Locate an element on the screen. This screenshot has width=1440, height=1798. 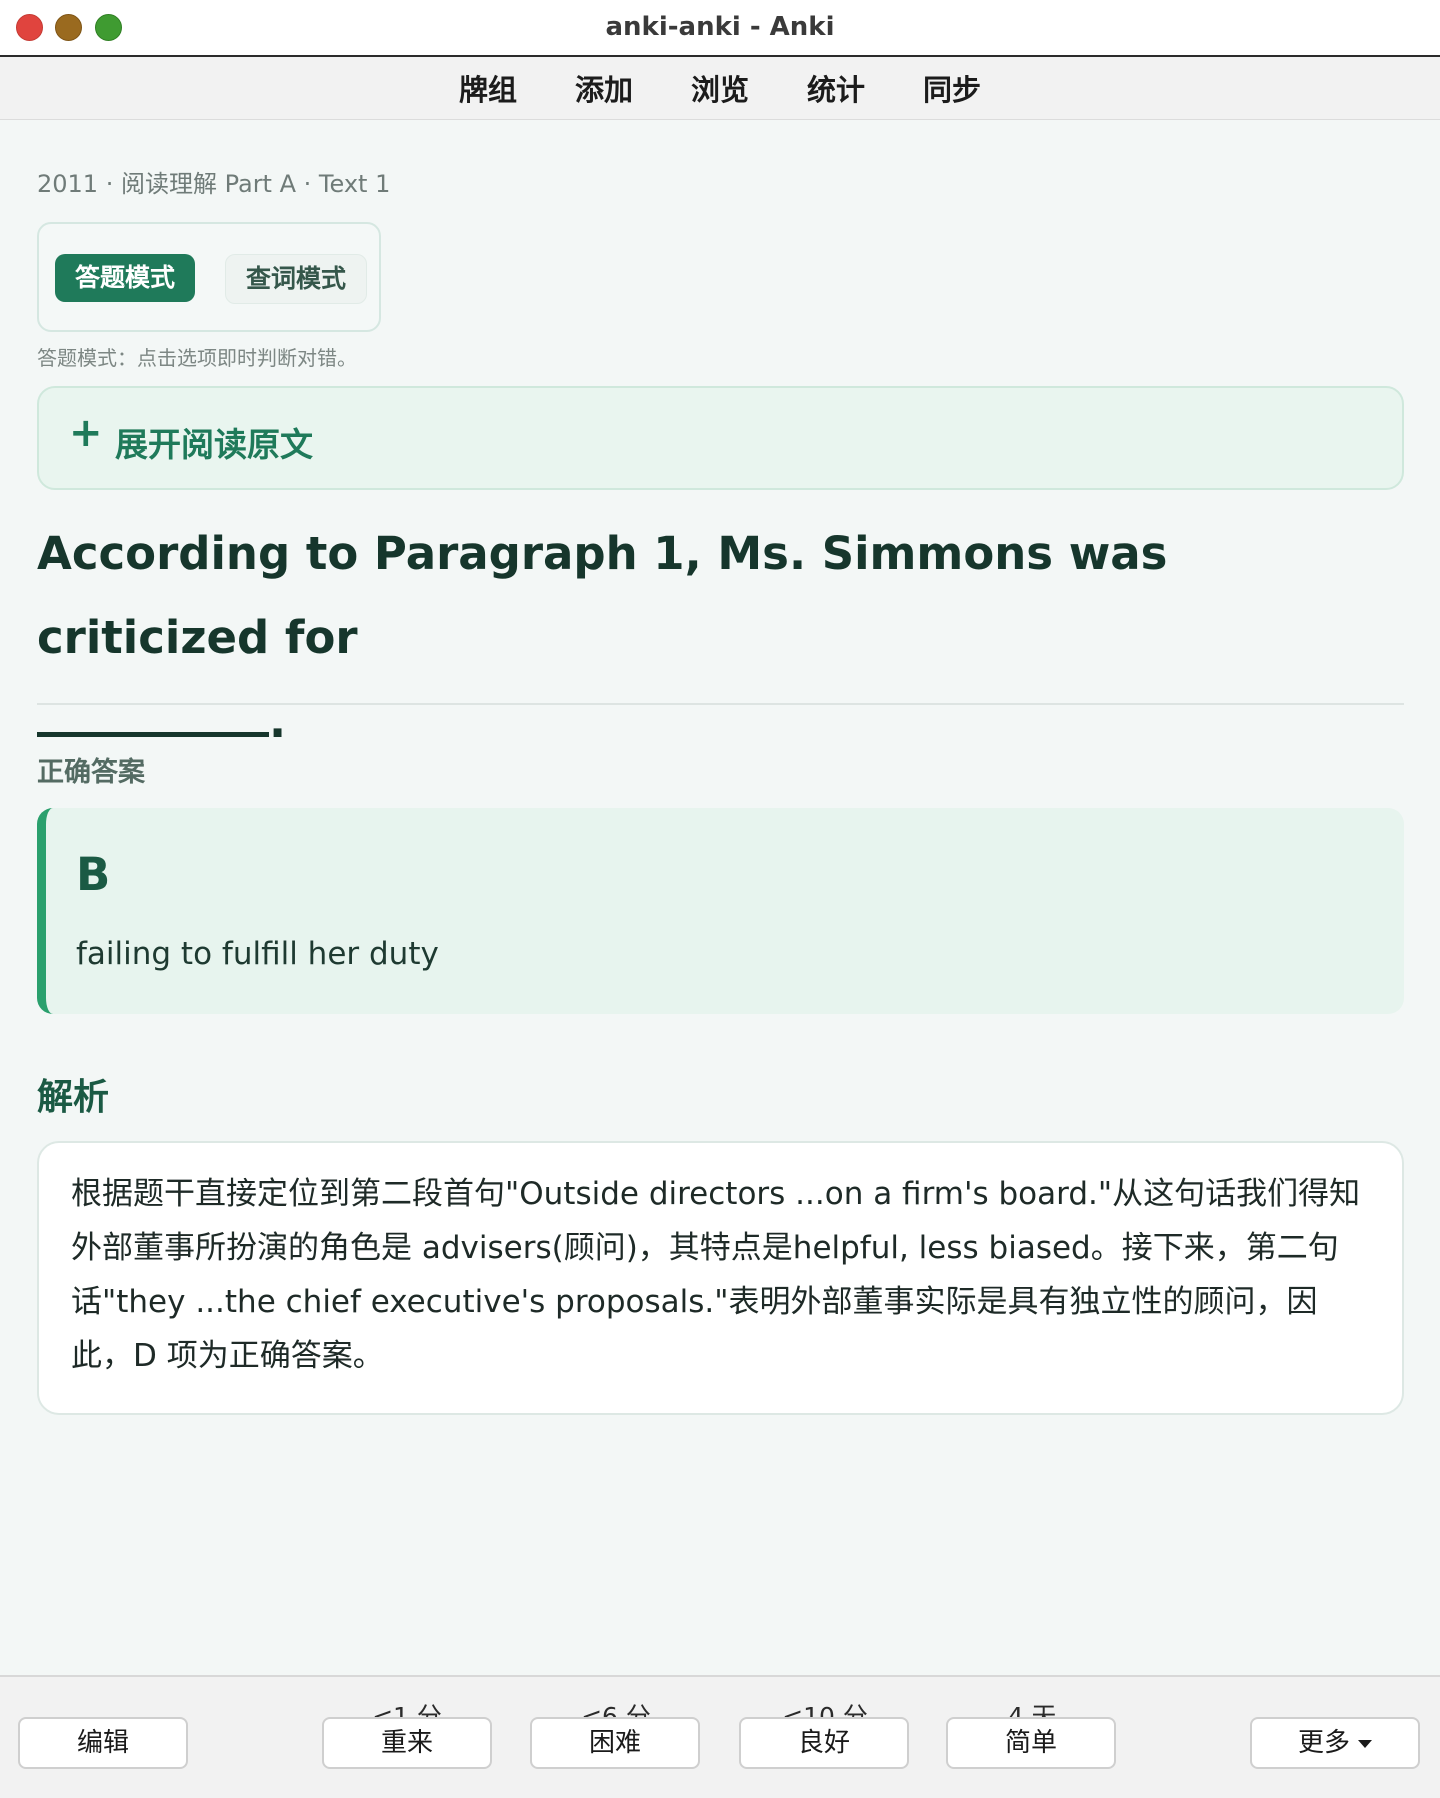
caret-down-icon is located at coordinates (1365, 1743).